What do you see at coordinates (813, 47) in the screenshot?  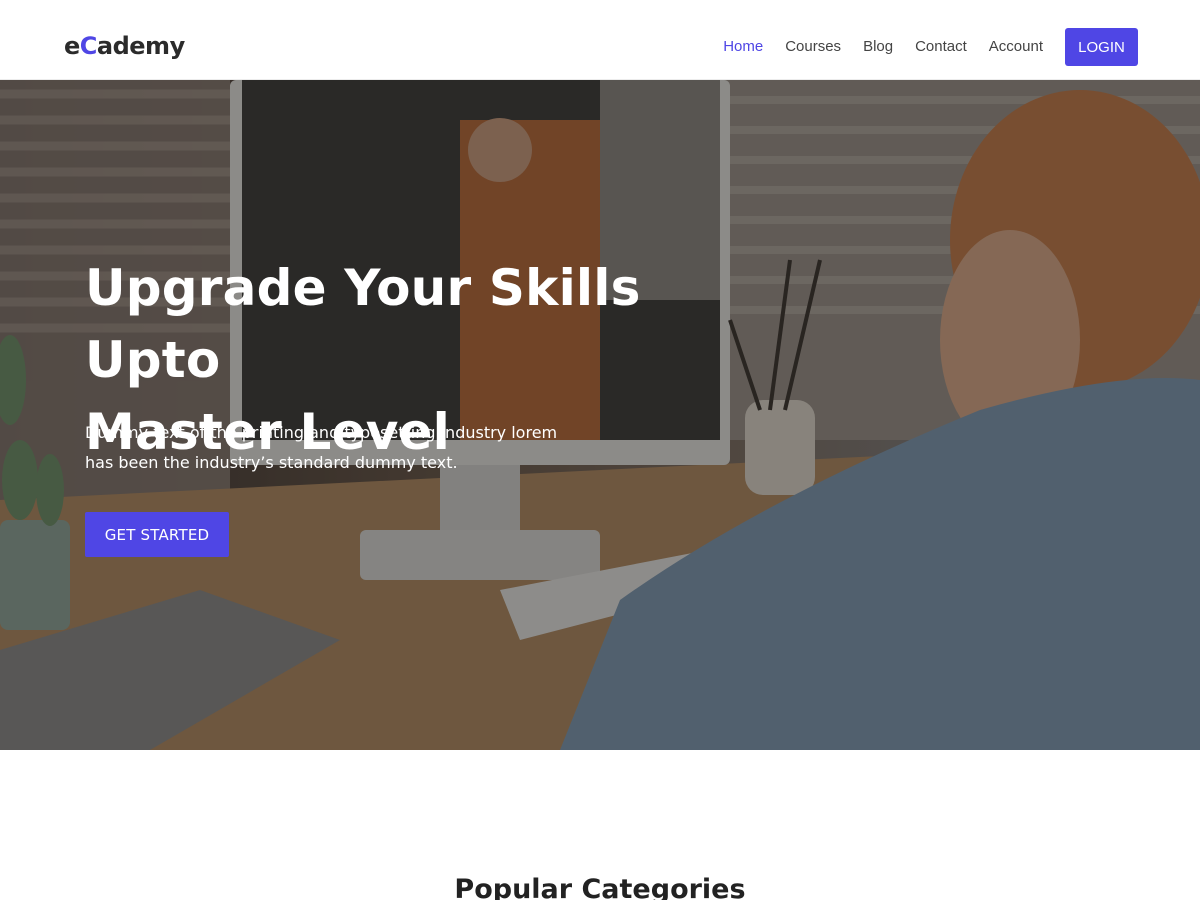 I see `nav-link-courses: Courses` at bounding box center [813, 47].